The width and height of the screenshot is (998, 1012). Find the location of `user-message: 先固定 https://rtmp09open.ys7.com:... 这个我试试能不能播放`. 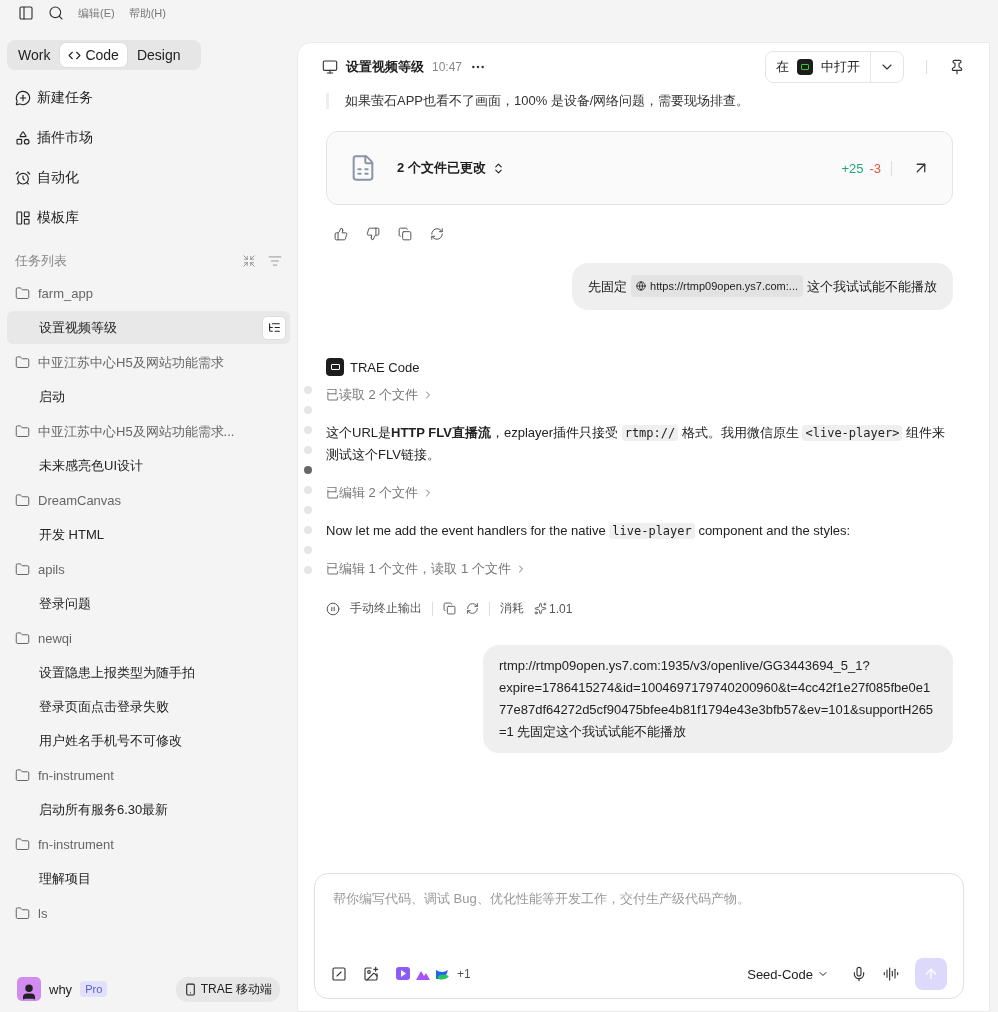

user-message: 先固定 https://rtmp09open.ys7.com:... 这个我试试能不能播放 is located at coordinates (762, 286).